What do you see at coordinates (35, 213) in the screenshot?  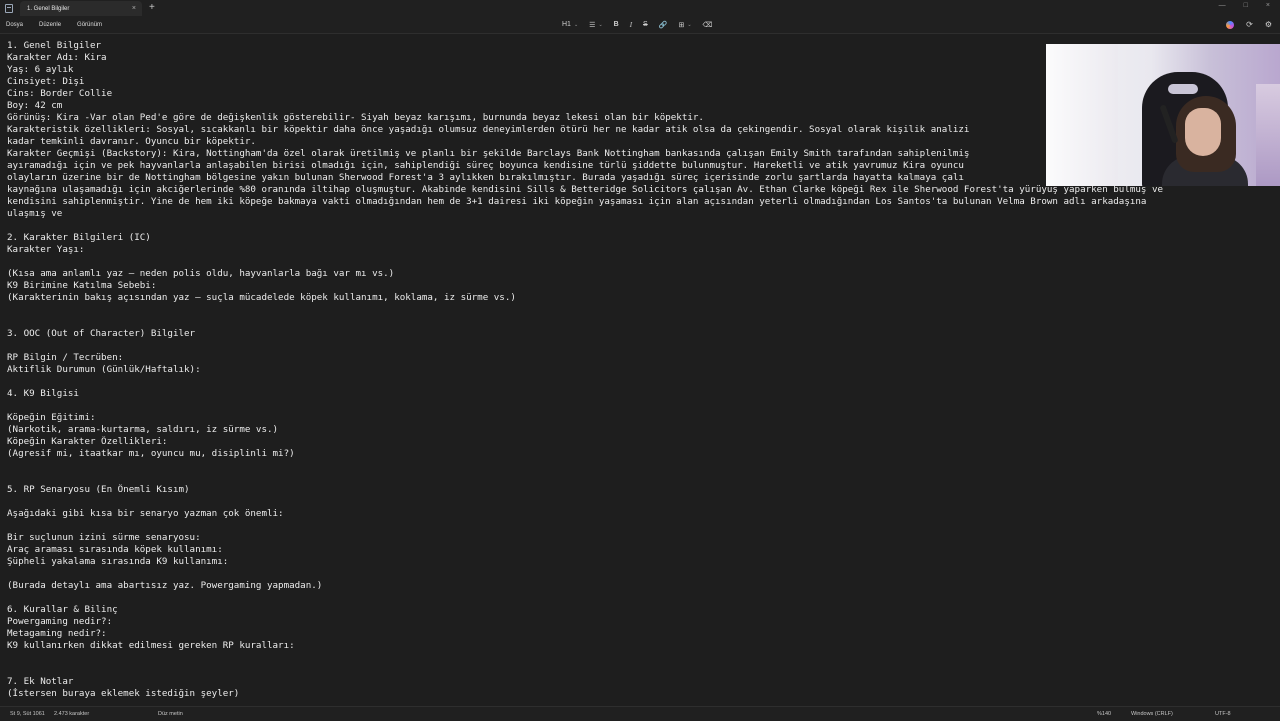 I see `document-line: ulaşmış ve` at bounding box center [35, 213].